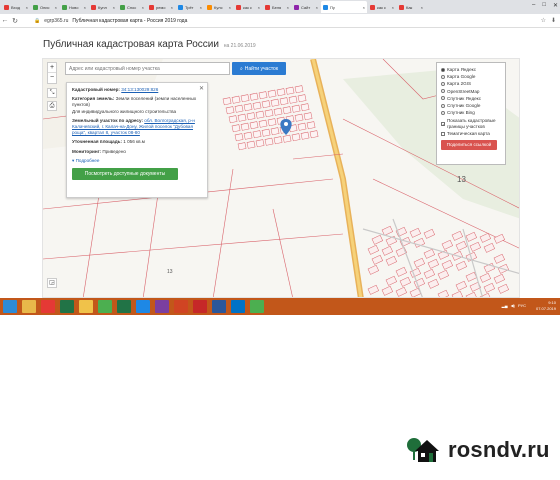  Describe the element at coordinates (181, 306) in the screenshot. I see `powerpoint-icon` at that location.